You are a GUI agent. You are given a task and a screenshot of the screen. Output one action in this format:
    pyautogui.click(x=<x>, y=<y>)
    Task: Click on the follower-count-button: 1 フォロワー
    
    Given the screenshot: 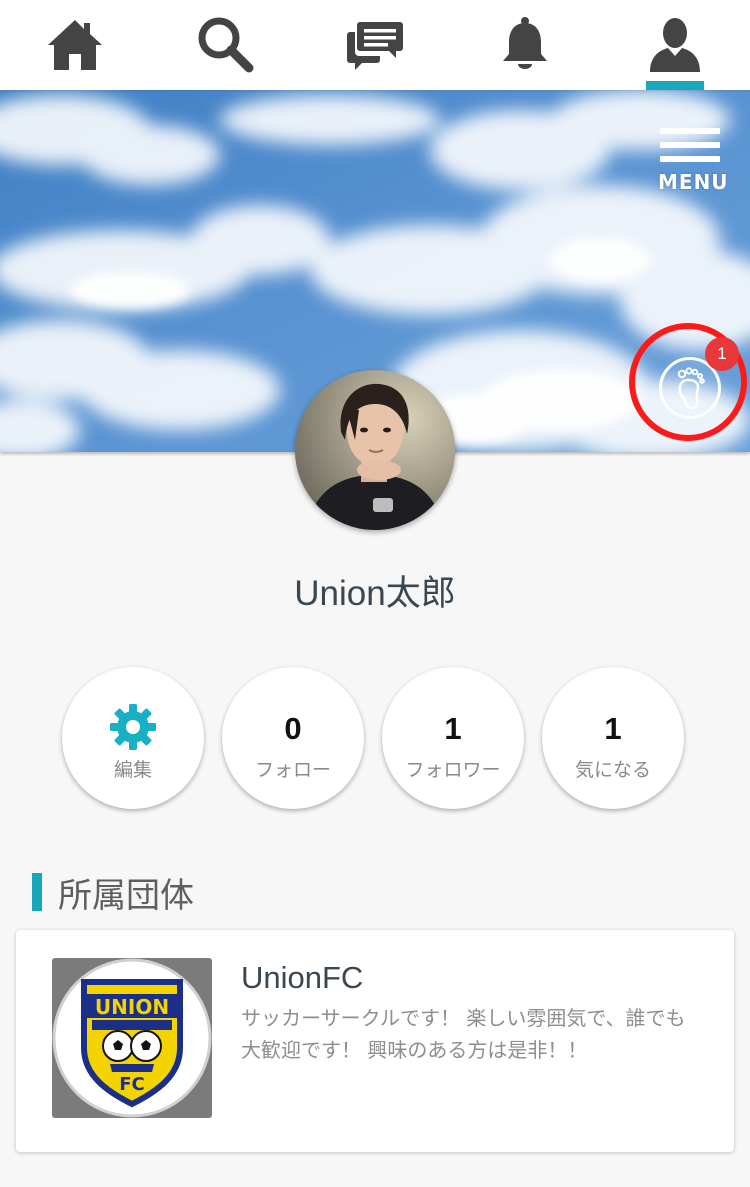 What is the action you would take?
    pyautogui.click(x=453, y=738)
    